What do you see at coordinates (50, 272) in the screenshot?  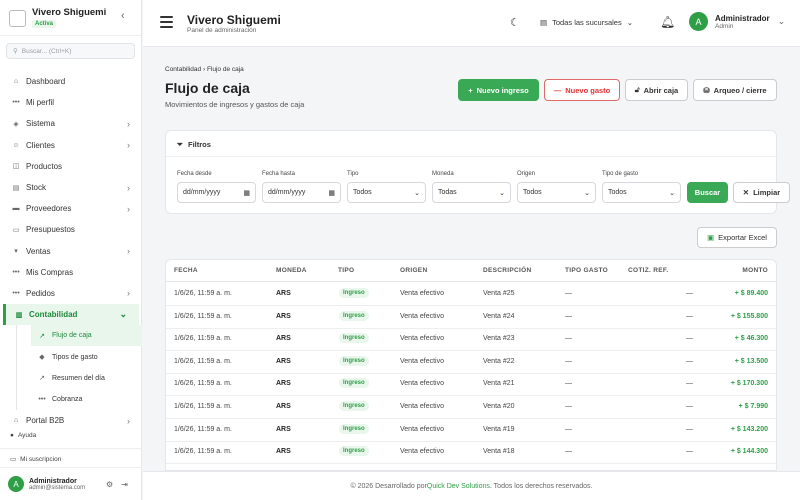 I see `sidebar-item-label: Mis Compras` at bounding box center [50, 272].